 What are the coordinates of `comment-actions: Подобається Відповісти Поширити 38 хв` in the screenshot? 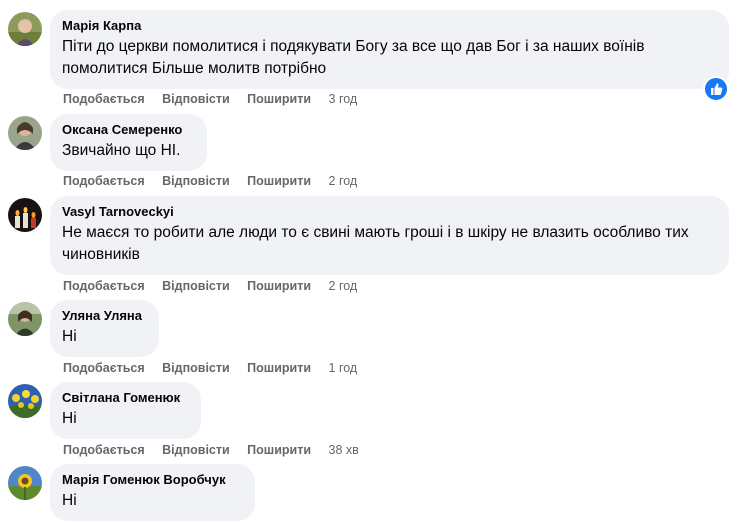 It's located at (218, 450).